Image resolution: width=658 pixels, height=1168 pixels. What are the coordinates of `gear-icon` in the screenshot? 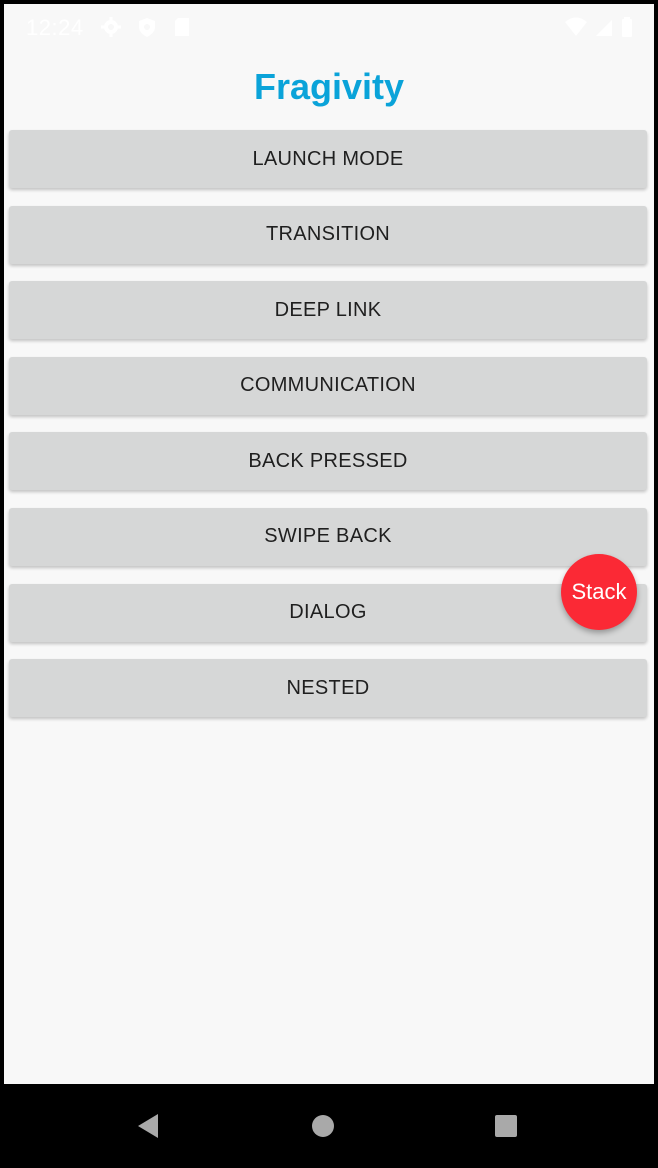 It's located at (111, 29).